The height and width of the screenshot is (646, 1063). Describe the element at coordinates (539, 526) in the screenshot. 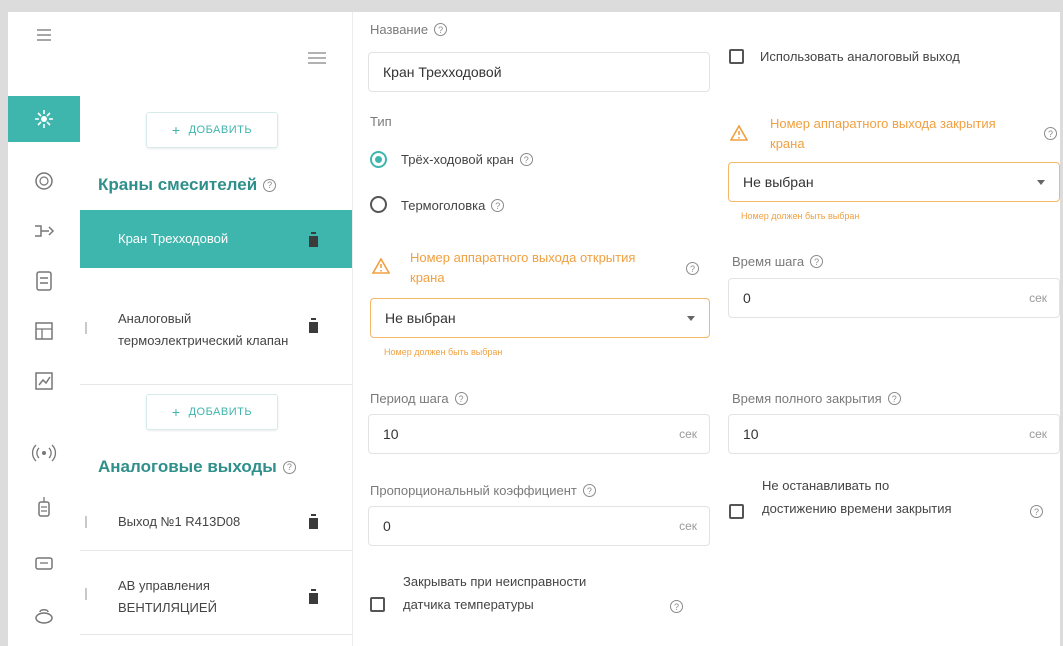

I see `prop-coeff-input: 0 сек` at that location.